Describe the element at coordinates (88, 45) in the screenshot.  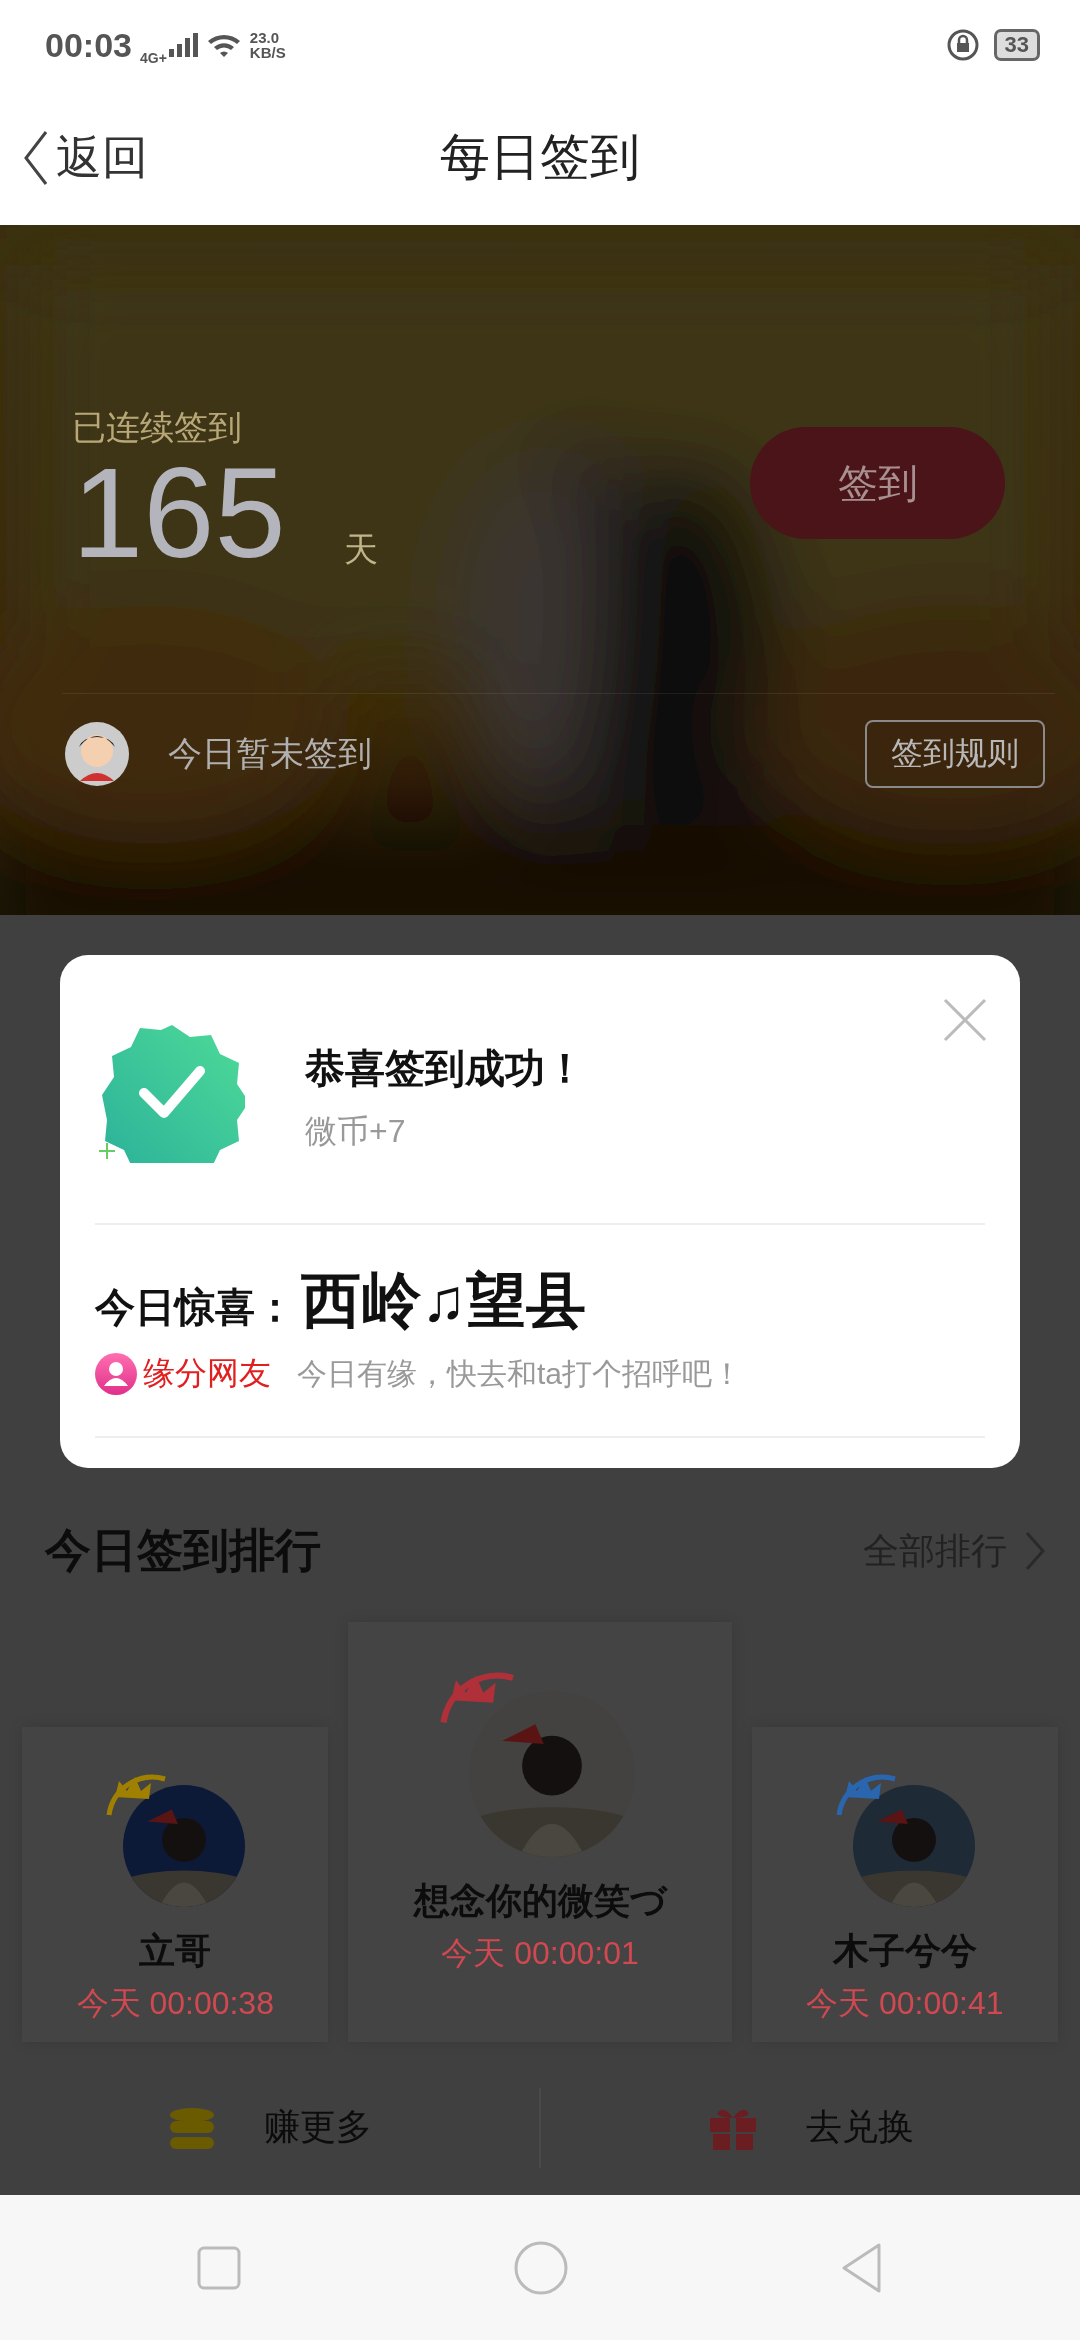
I see `clock-time: 00:03` at that location.